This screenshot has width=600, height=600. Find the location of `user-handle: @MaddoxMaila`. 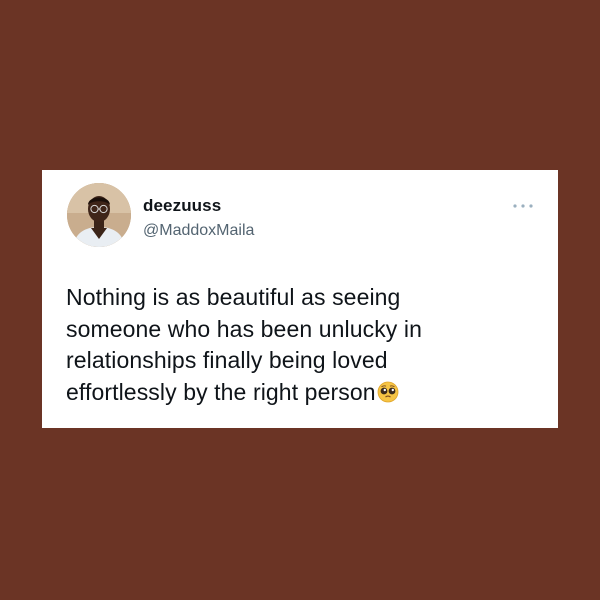

user-handle: @MaddoxMaila is located at coordinates (198, 231).